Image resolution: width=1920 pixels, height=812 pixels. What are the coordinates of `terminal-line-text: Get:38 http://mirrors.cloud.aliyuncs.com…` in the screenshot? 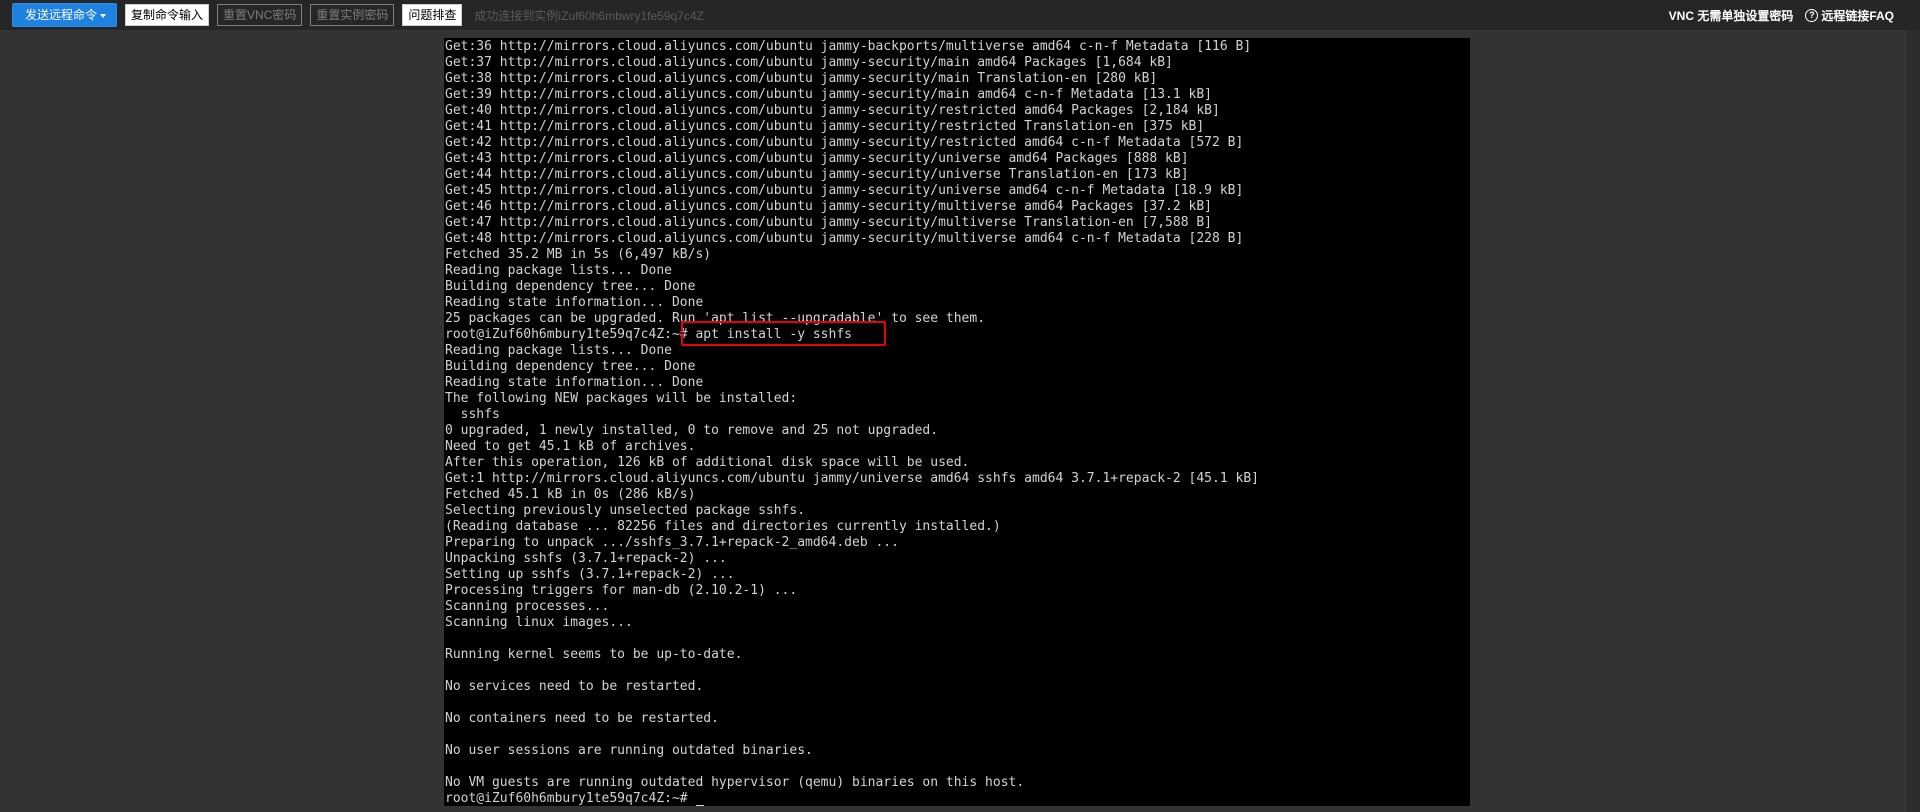 It's located at (801, 78).